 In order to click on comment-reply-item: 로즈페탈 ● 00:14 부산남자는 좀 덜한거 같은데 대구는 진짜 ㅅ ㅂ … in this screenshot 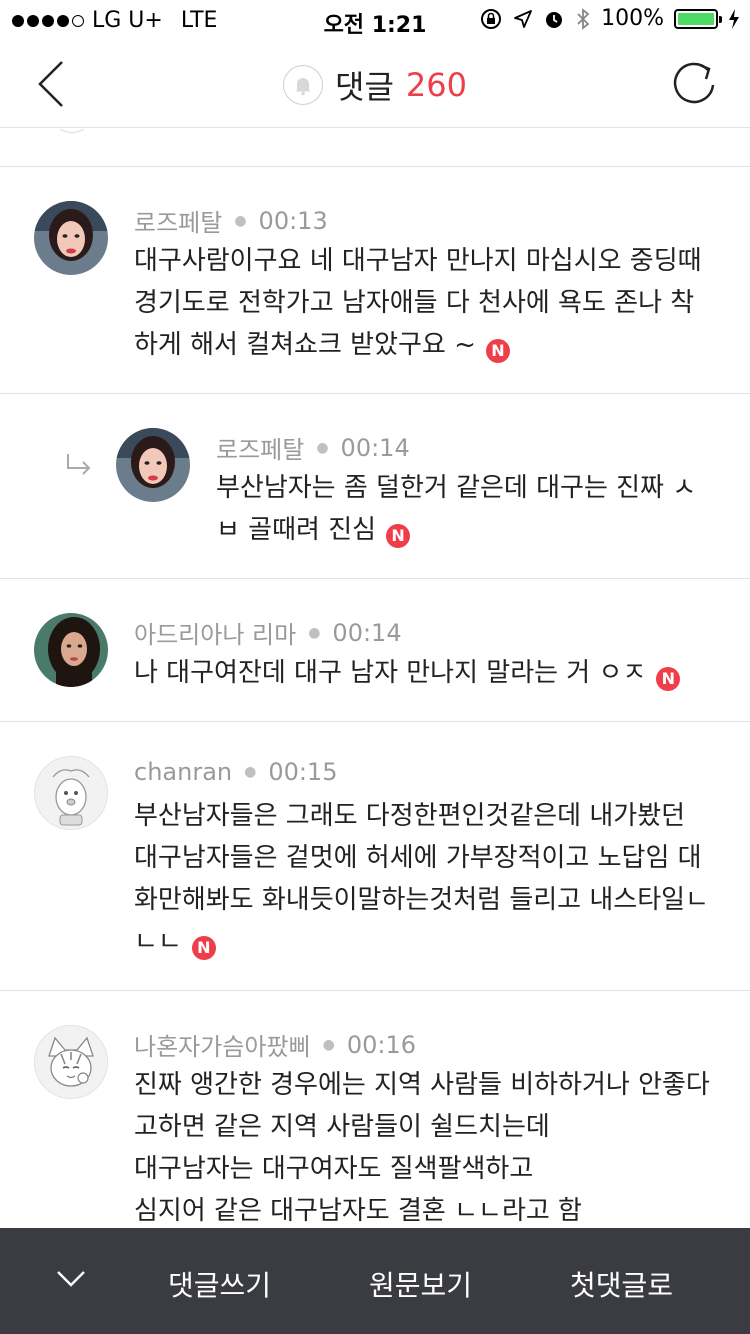, I will do `click(375, 486)`.